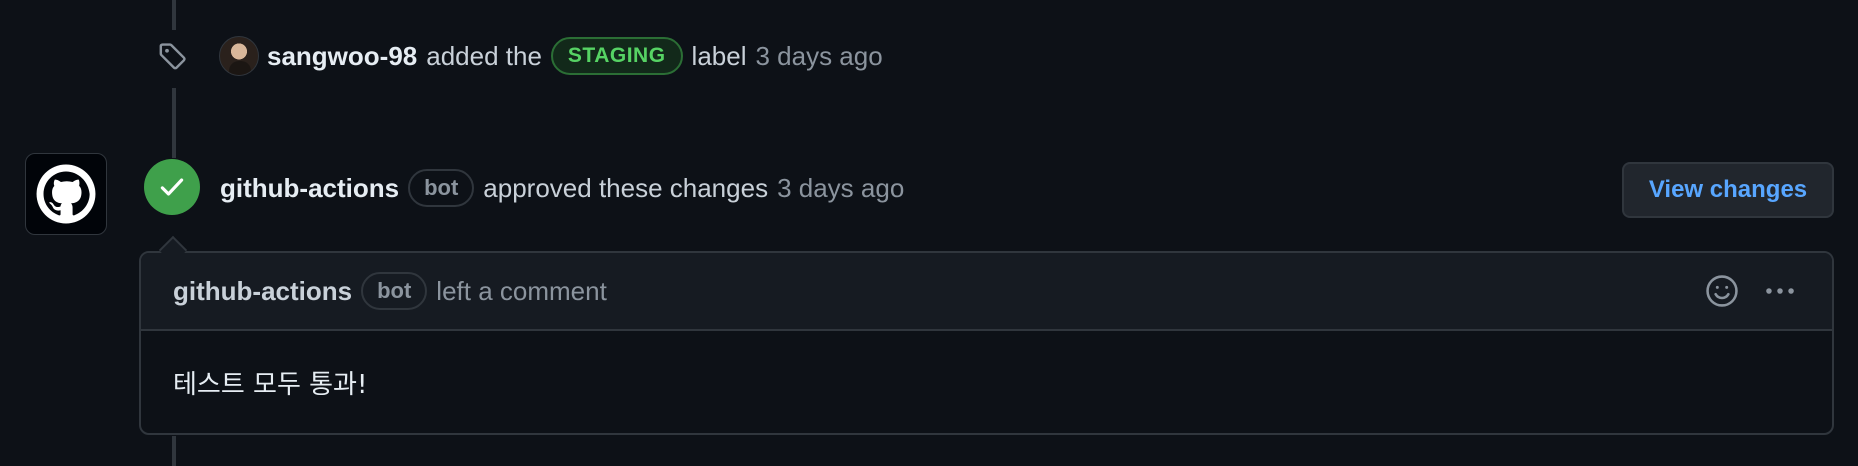 The height and width of the screenshot is (466, 1858). I want to click on github-mark-icon, so click(66, 194).